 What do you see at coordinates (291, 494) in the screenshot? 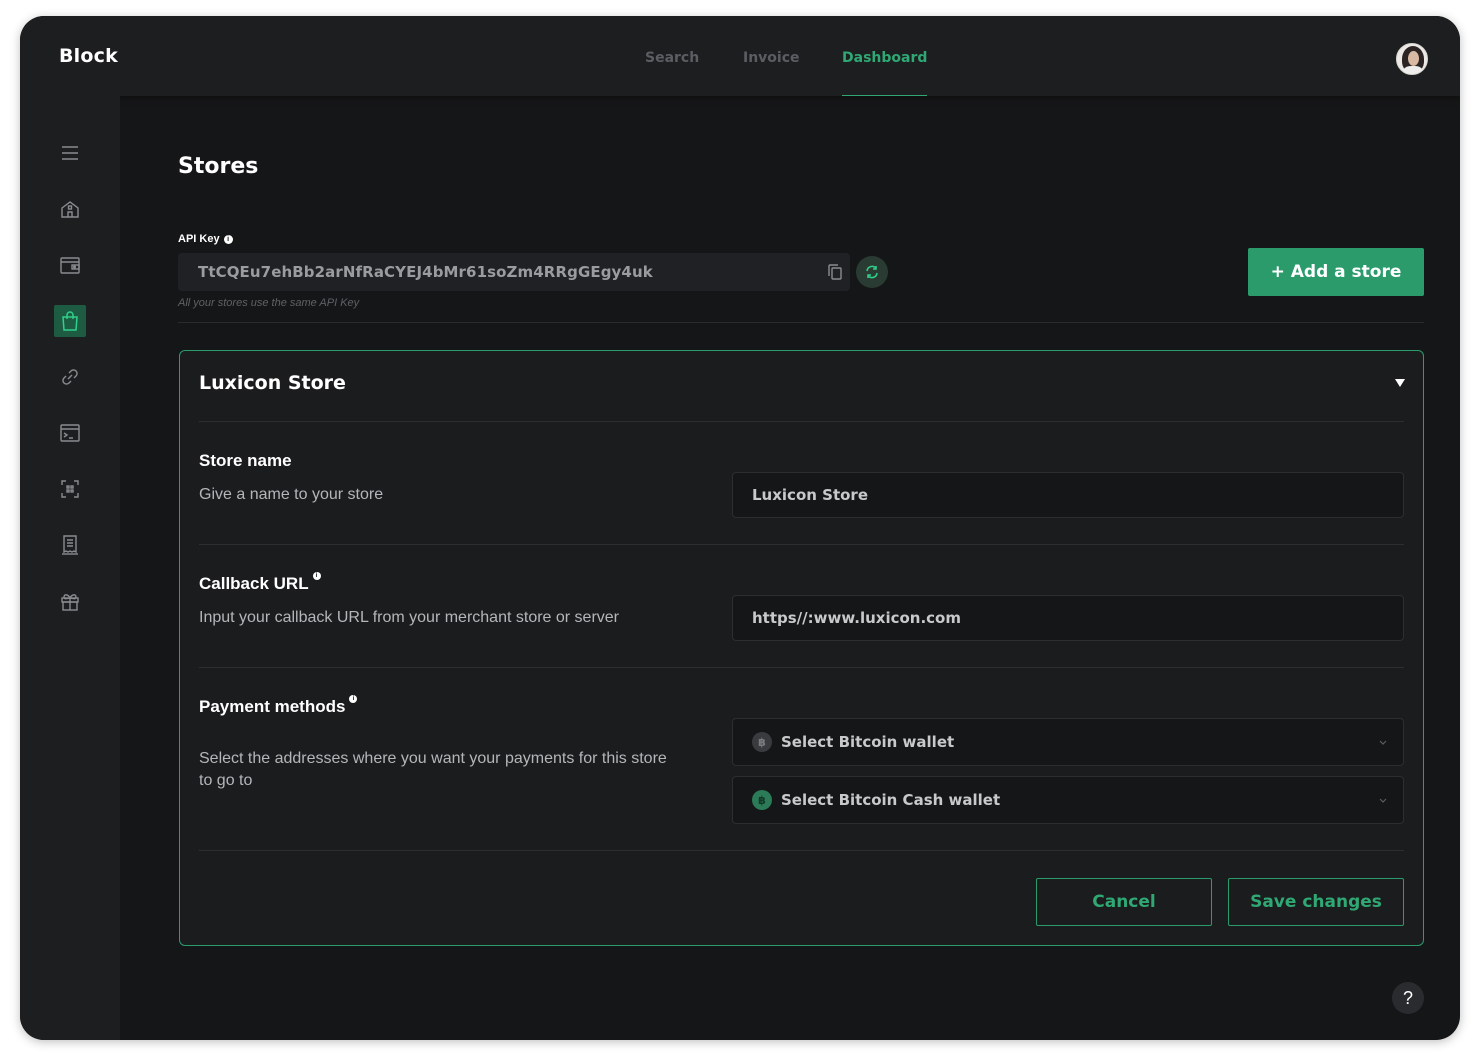
I see `store-name-description: Give a name to your store` at bounding box center [291, 494].